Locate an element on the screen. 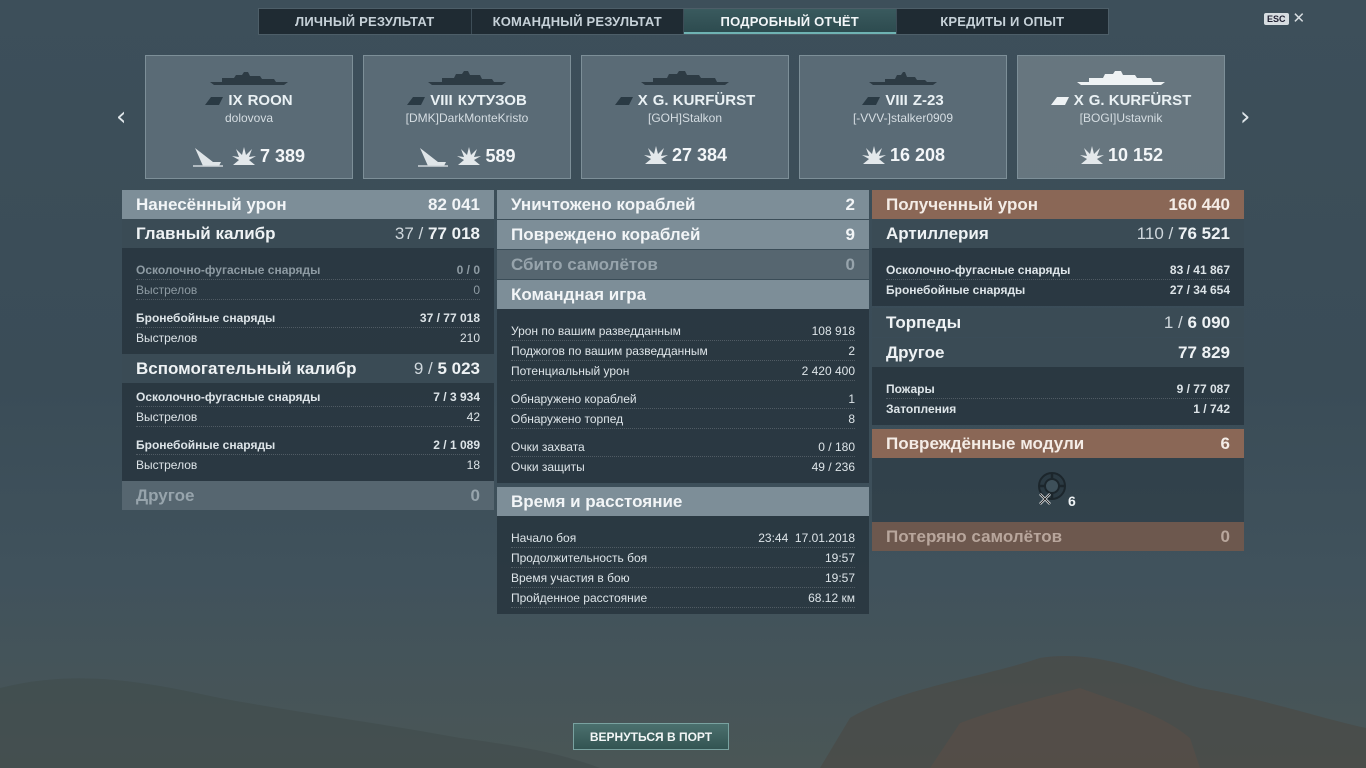  player-name: dolovova is located at coordinates (249, 118).